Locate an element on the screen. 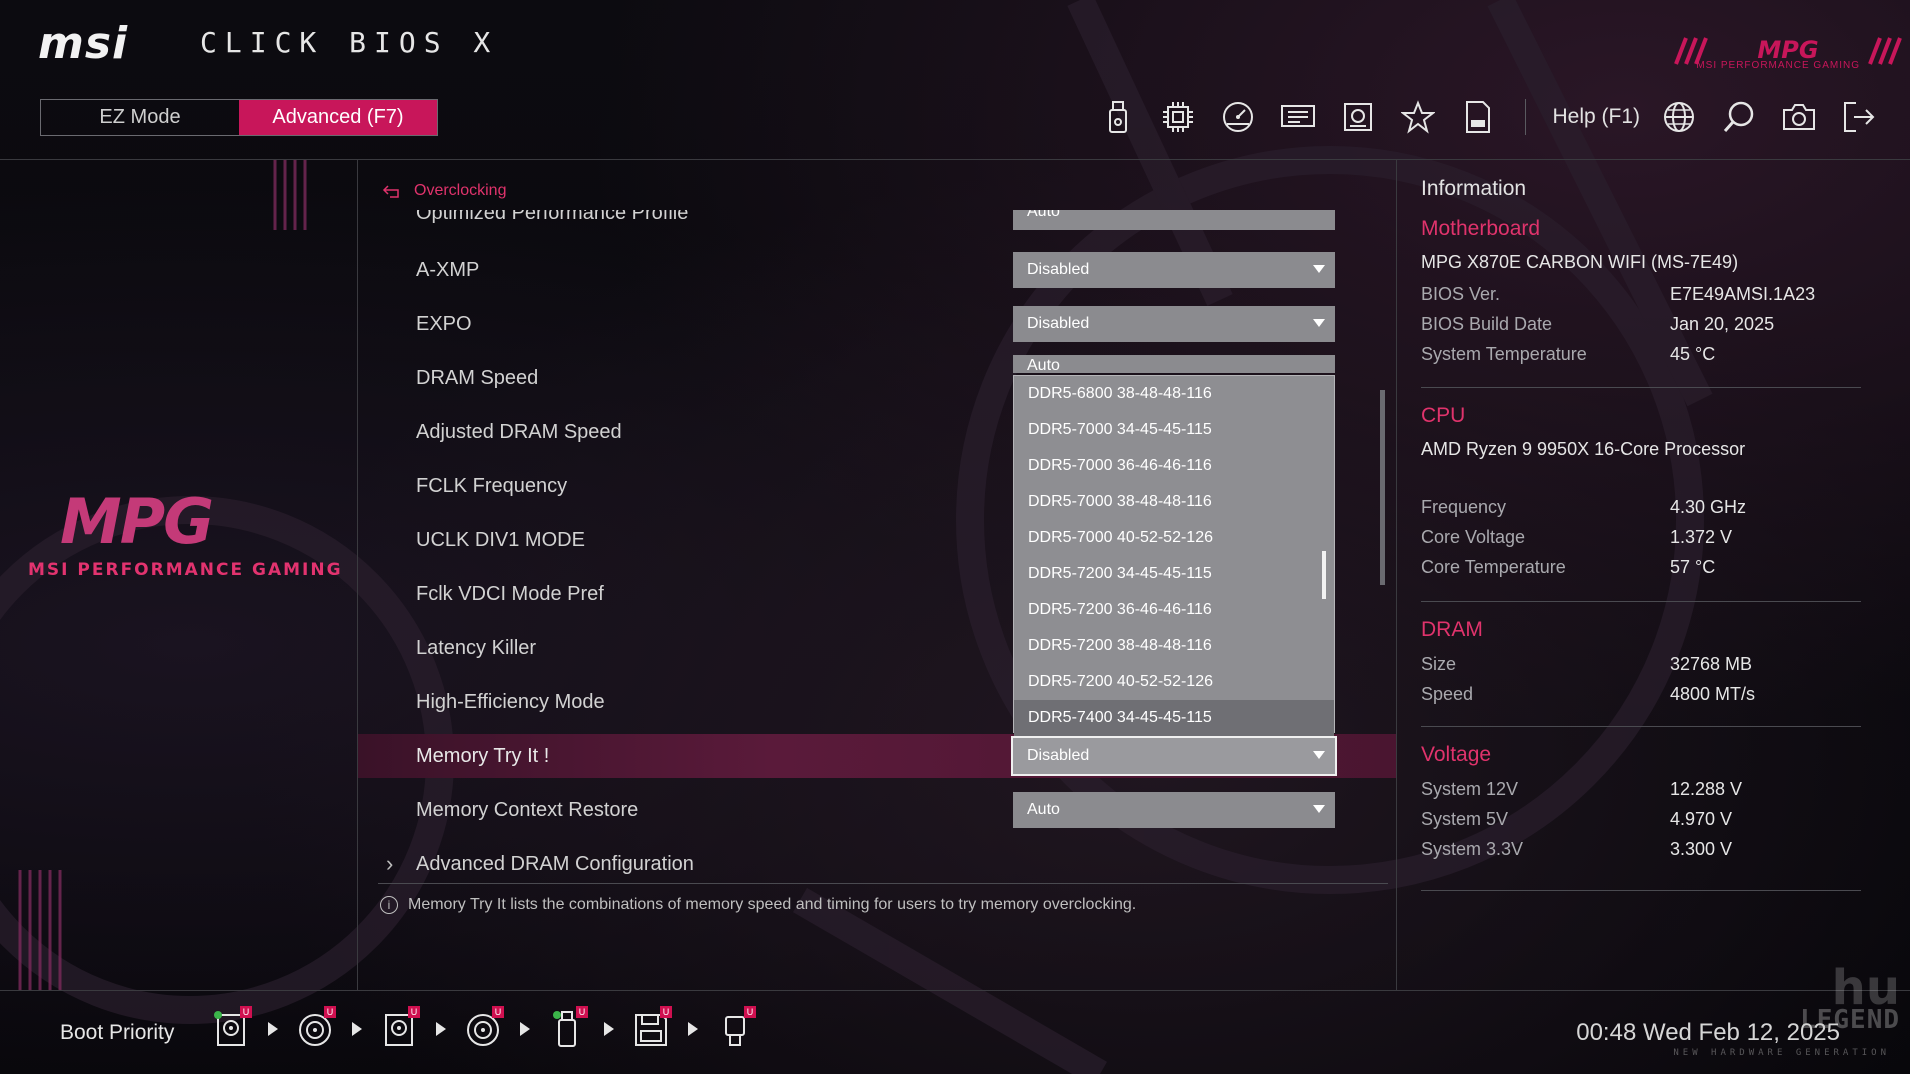 This screenshot has width=1910, height=1074. setting-row-expo: EXPO Disabled is located at coordinates (877, 324).